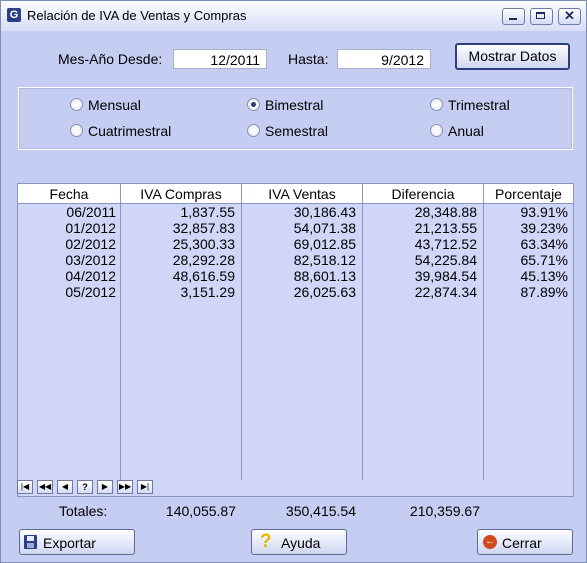 The width and height of the screenshot is (587, 563). I want to click on cell-iva-ventas: 30,186.43, so click(299, 212).